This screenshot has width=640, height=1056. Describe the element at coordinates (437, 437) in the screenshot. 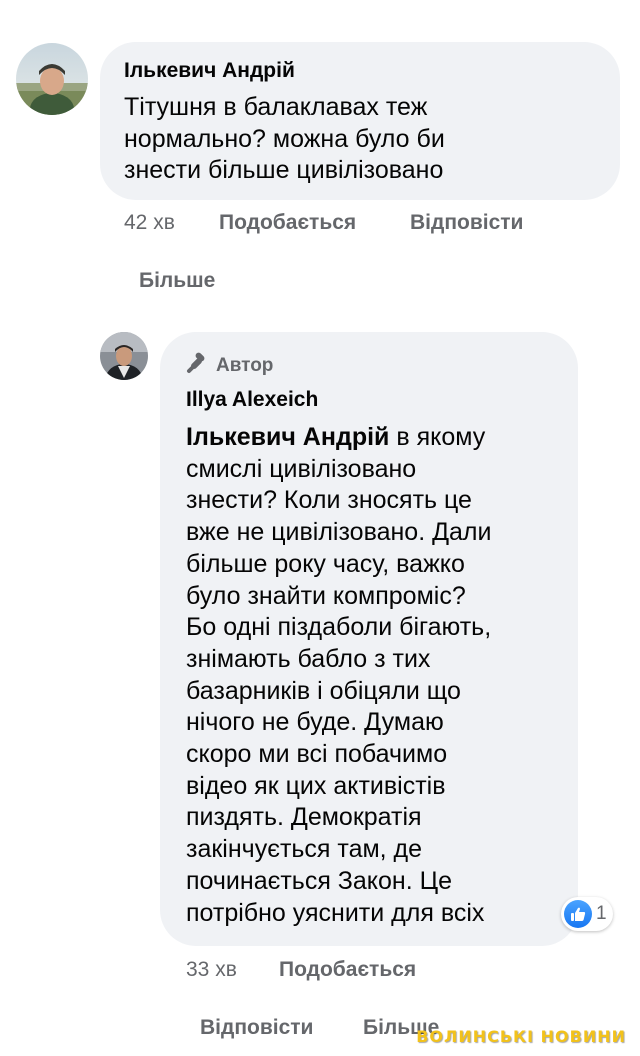

I see `comment-text-fragment: в якому` at that location.